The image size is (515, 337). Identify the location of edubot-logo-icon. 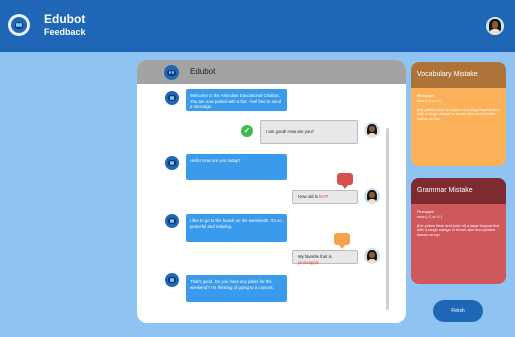
(19, 25).